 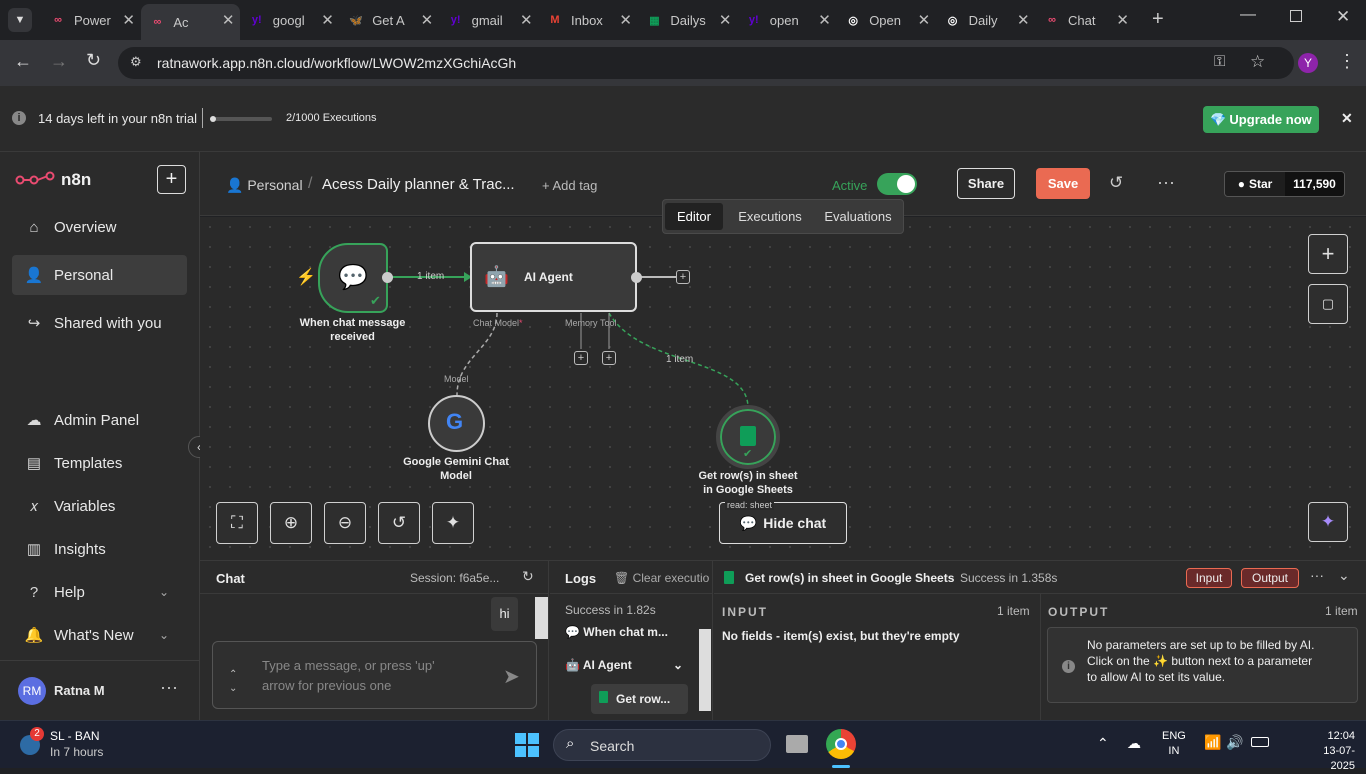 What do you see at coordinates (1257, 62) in the screenshot?
I see `bookmark-star-icon: ☆` at bounding box center [1257, 62].